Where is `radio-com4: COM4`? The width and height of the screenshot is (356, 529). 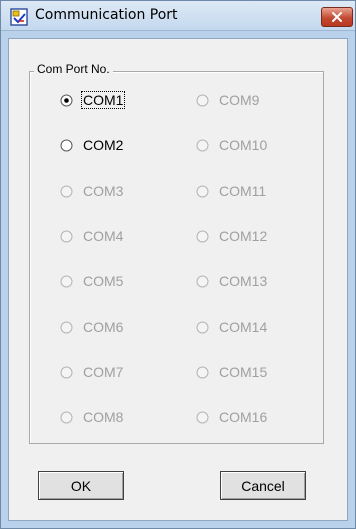
radio-com4: COM4 is located at coordinates (120, 236).